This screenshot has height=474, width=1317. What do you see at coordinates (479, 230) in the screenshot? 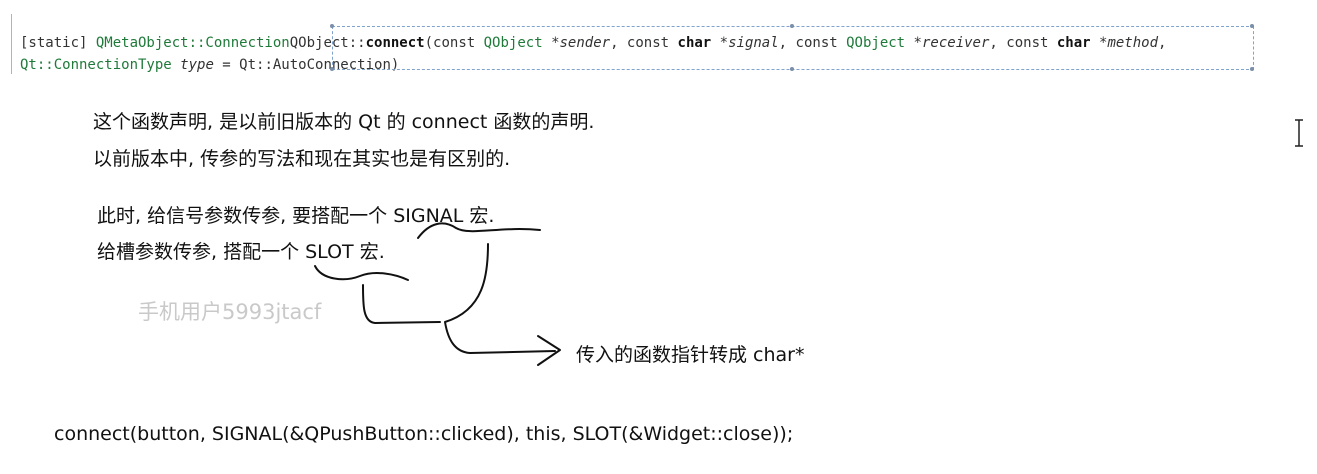
I see `signal-underline` at bounding box center [479, 230].